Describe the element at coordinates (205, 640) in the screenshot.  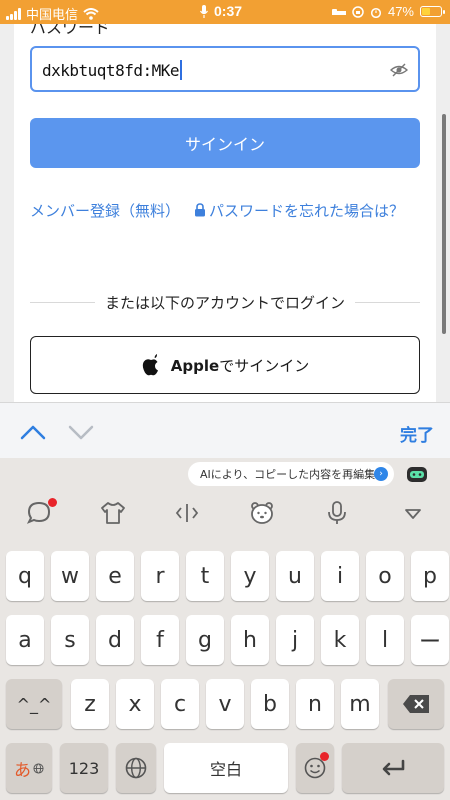
I see `key-g: g` at that location.